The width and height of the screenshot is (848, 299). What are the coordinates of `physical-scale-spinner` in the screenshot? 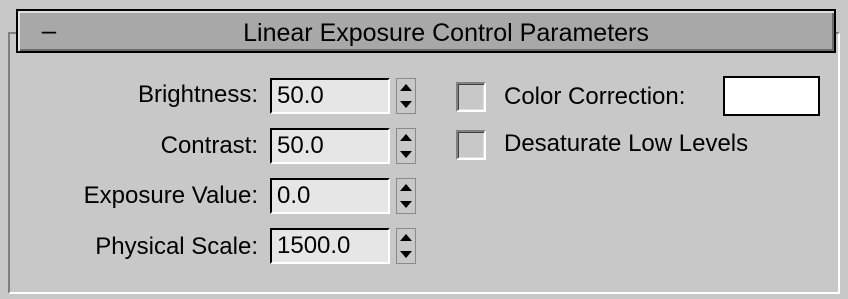 It's located at (406, 246).